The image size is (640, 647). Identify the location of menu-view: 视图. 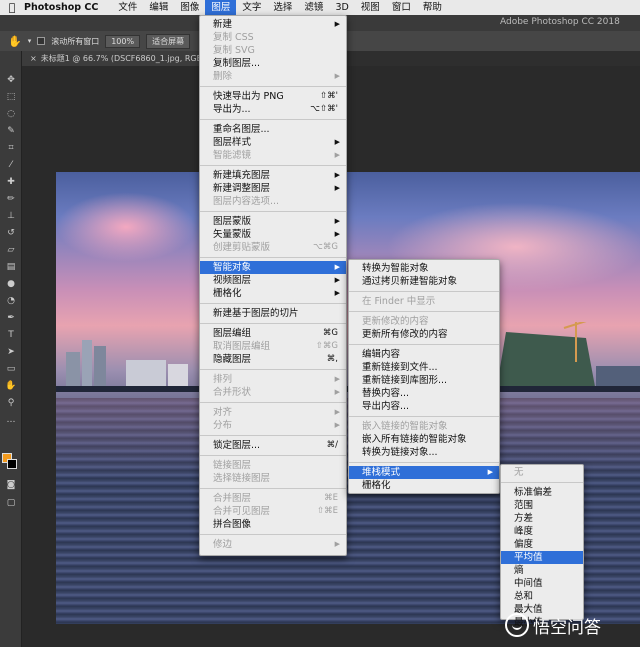
(370, 7).